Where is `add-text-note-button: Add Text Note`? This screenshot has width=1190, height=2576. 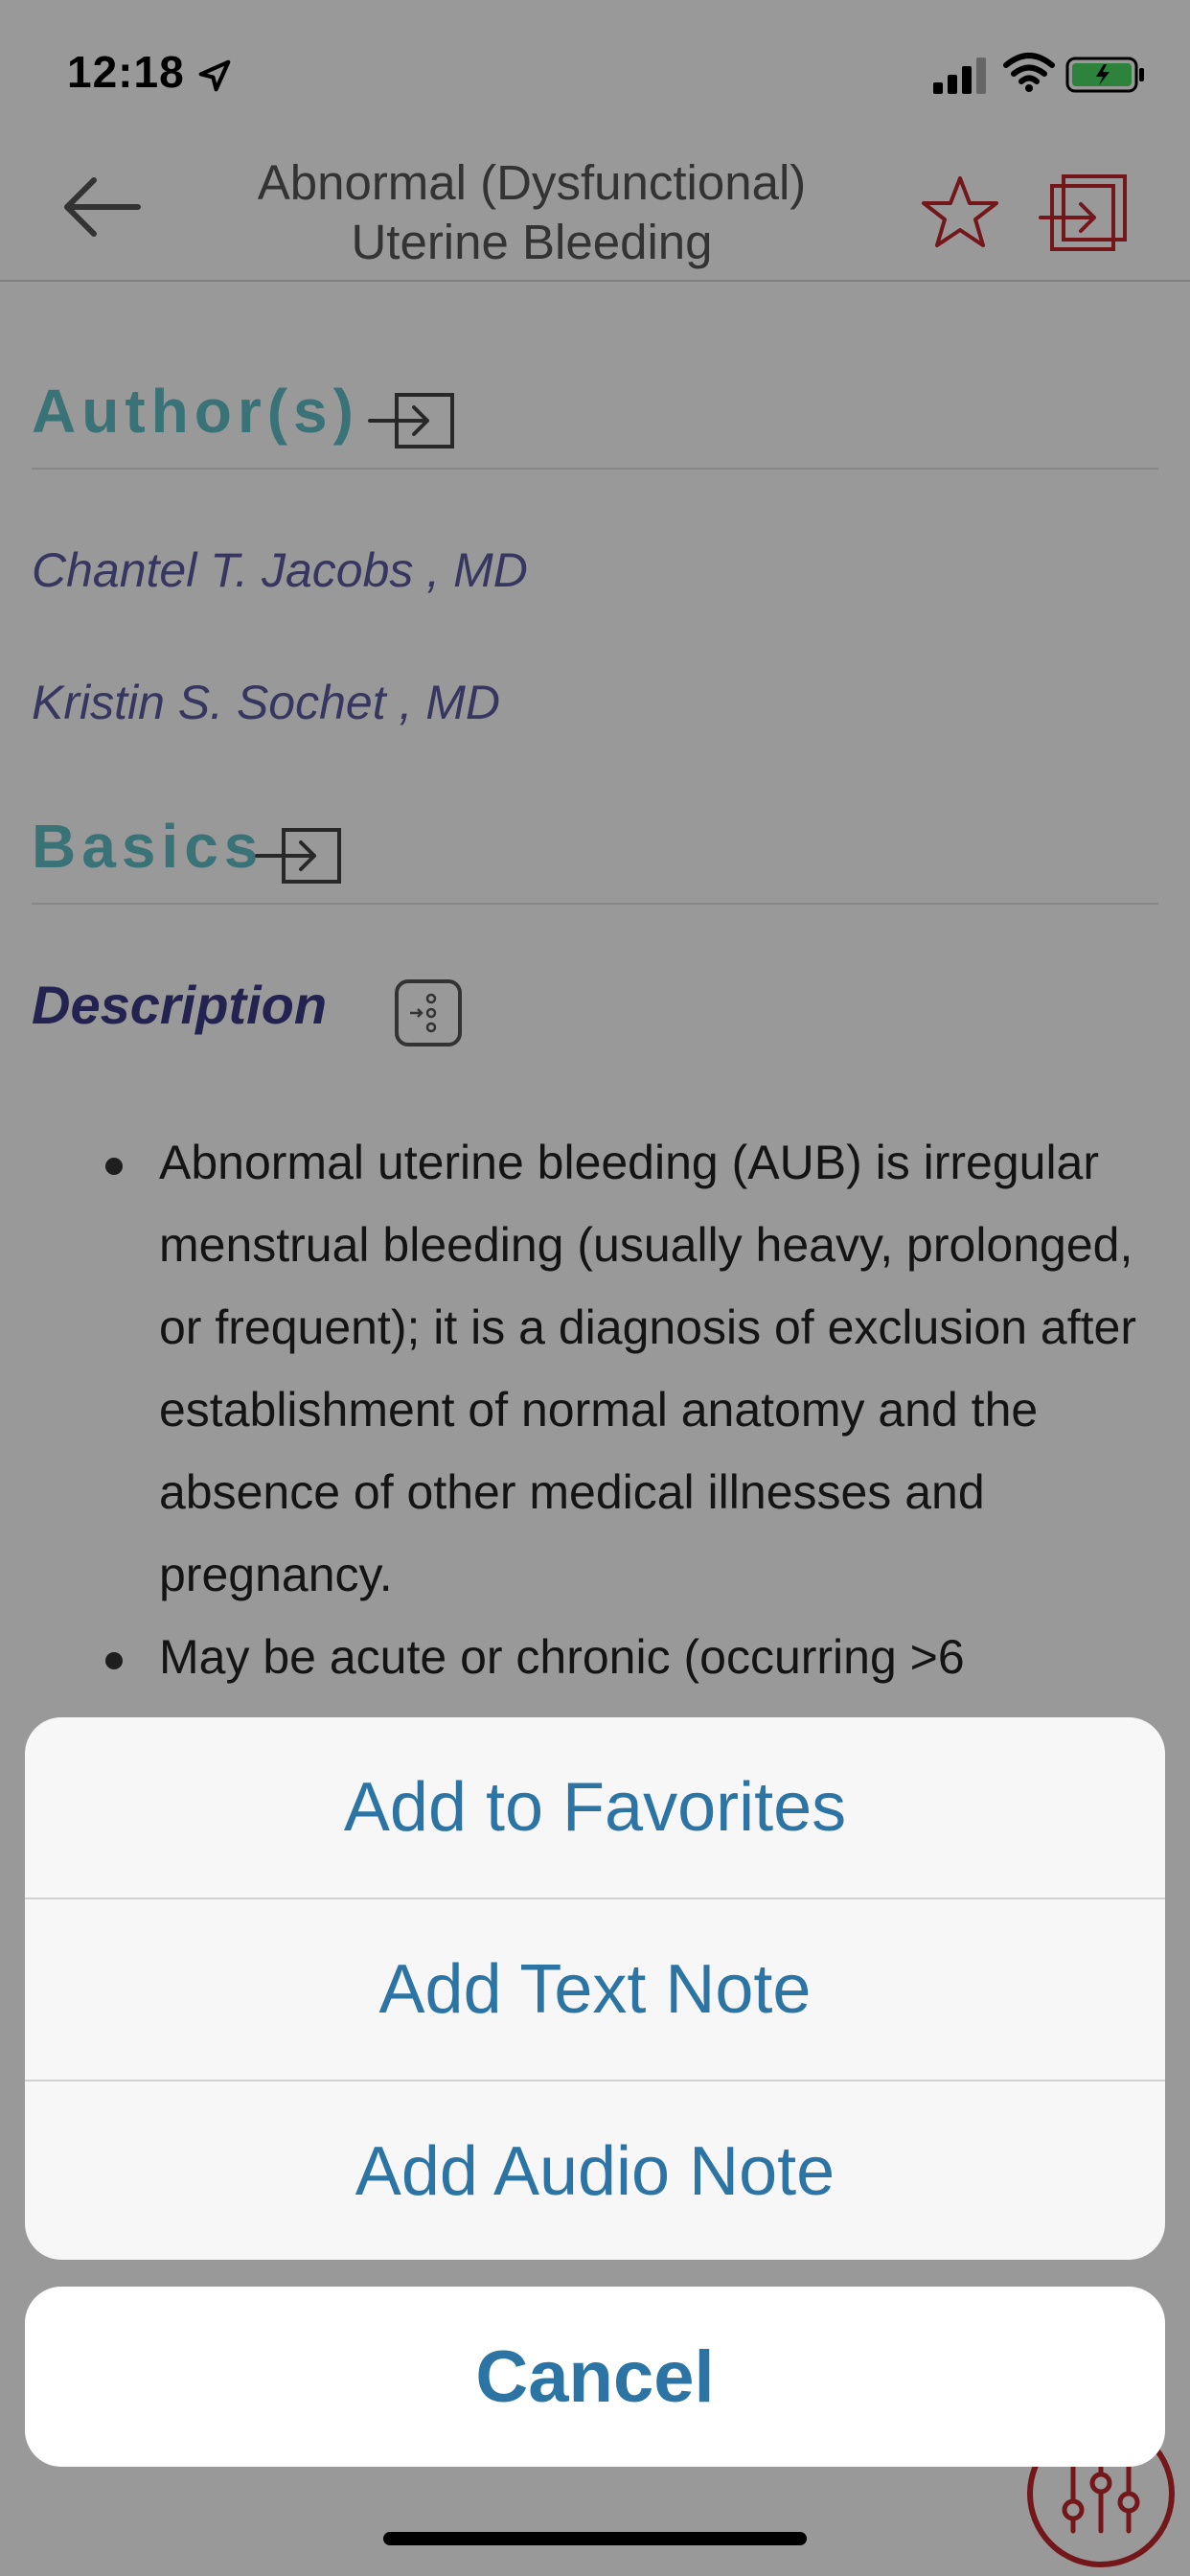 add-text-note-button: Add Text Note is located at coordinates (595, 1989).